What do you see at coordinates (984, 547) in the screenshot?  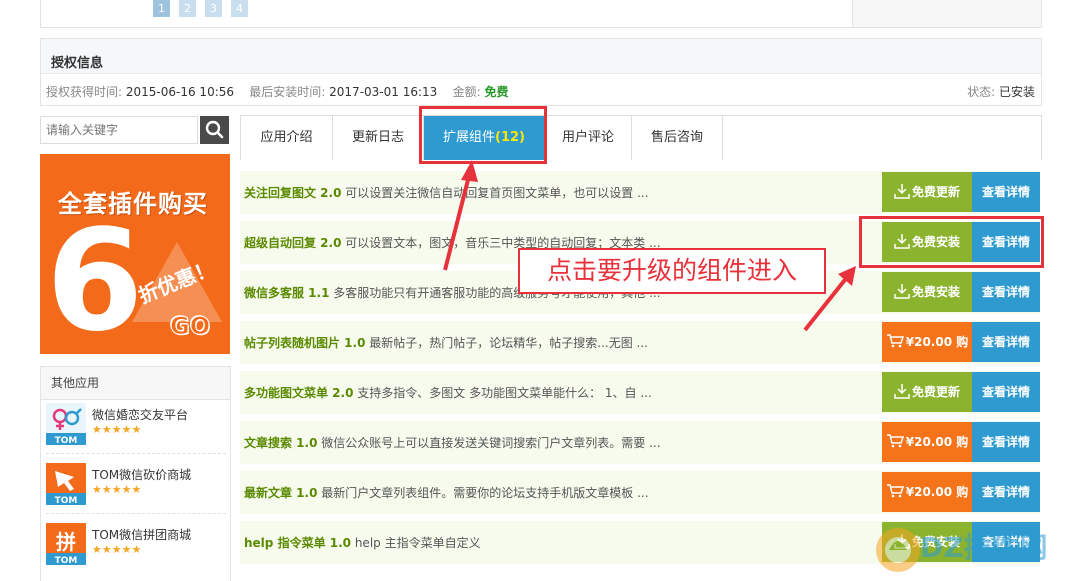 I see `watermark-text: DZ插件网` at bounding box center [984, 547].